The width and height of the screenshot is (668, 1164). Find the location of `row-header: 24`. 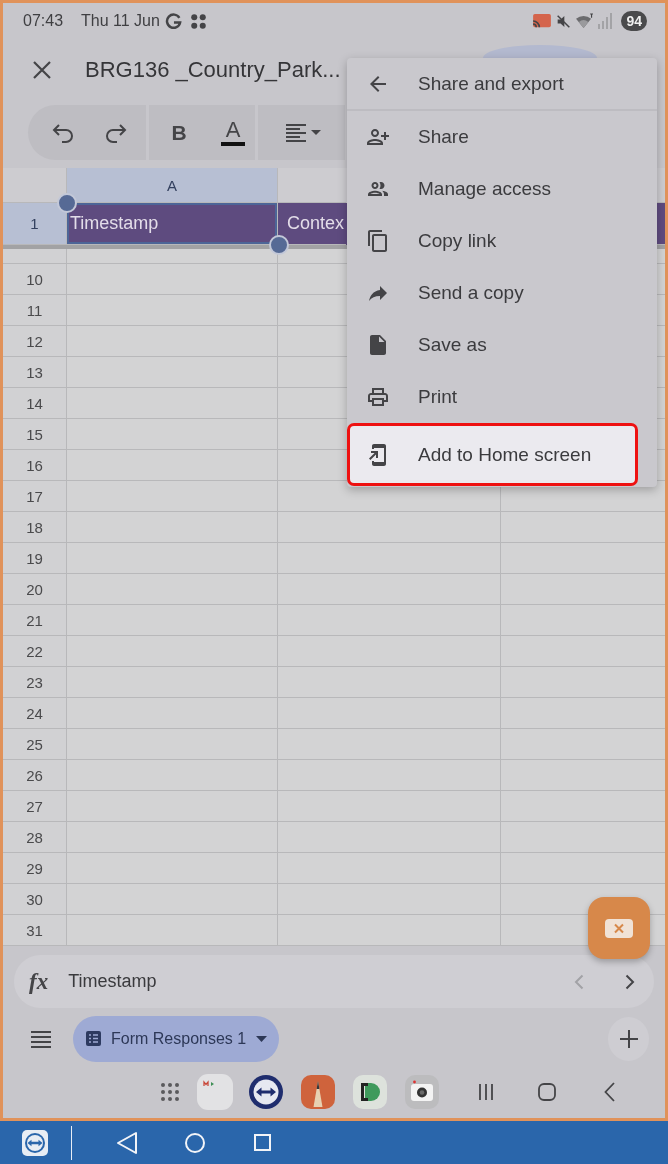

row-header: 24 is located at coordinates (35, 713).